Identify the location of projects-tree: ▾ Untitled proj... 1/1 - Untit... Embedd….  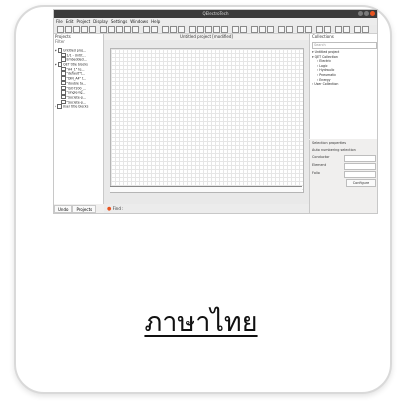
(71, 78).